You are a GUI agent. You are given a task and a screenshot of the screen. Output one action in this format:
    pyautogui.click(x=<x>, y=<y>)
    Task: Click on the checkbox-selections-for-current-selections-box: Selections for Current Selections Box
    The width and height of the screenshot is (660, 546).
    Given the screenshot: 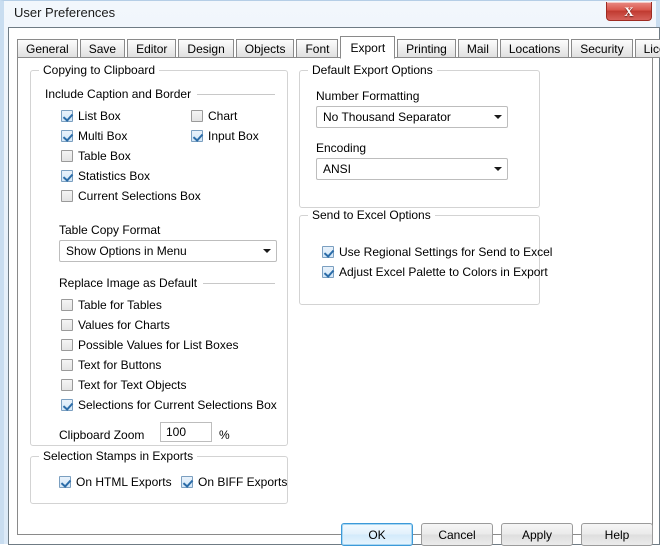 What is the action you would take?
    pyautogui.click(x=169, y=405)
    